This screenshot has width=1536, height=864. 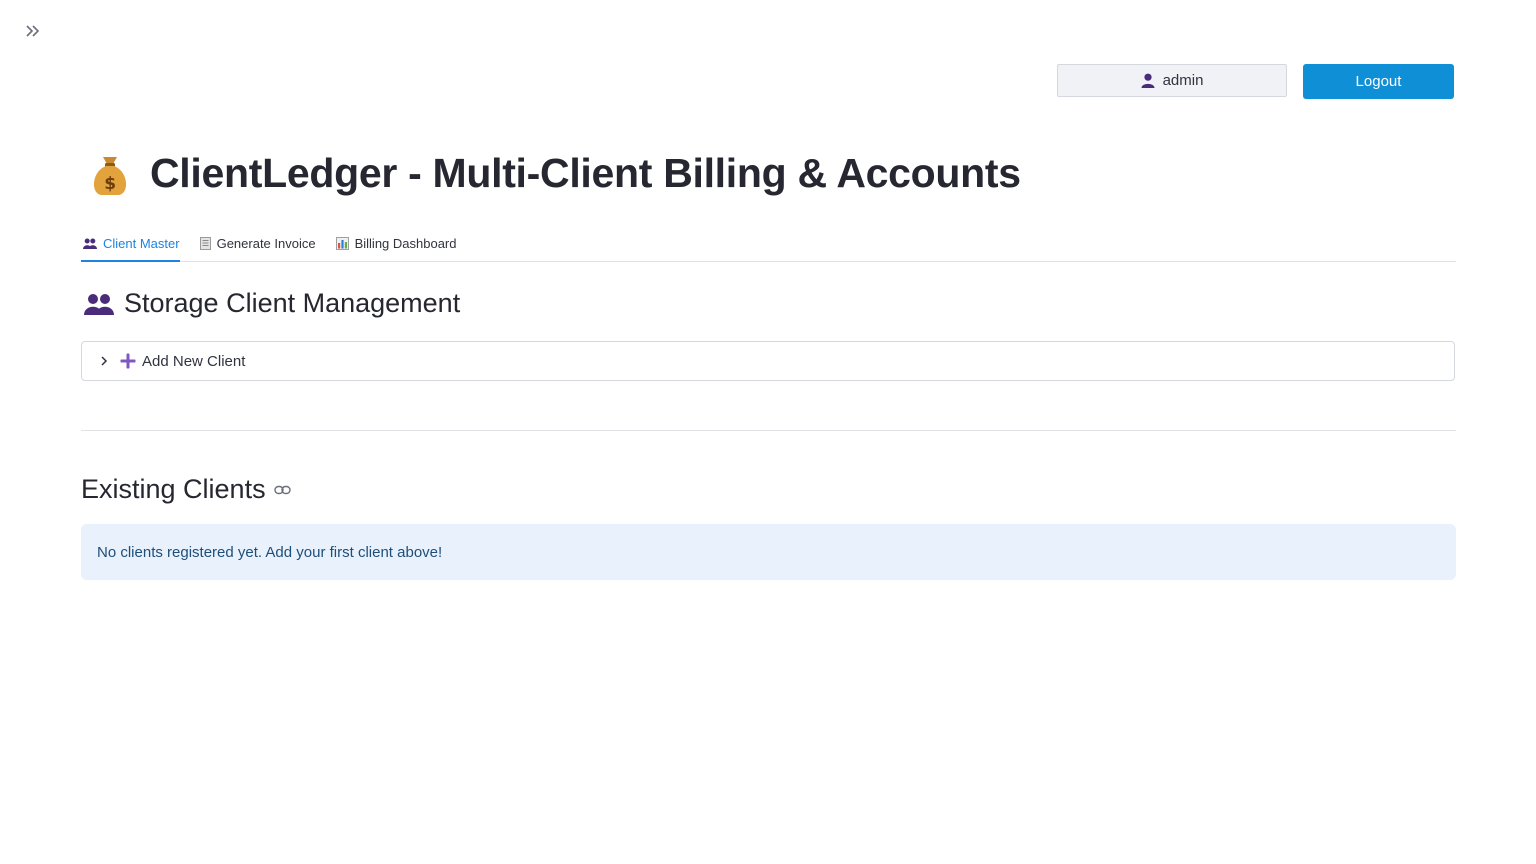 I want to click on current-user-display: admin, so click(x=1172, y=80).